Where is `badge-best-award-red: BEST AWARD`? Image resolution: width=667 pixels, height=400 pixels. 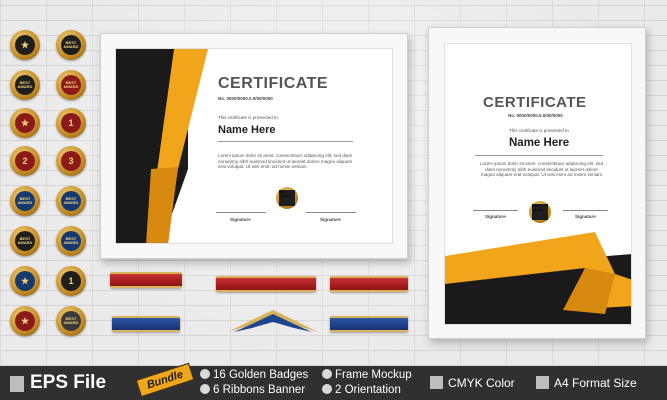
badge-best-award-red: BEST AWARD is located at coordinates (71, 85).